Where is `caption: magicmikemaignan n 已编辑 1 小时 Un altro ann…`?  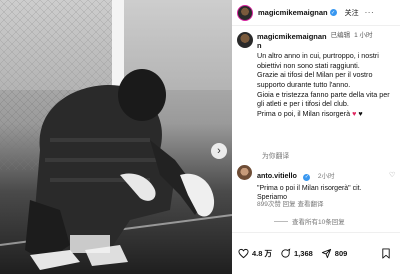 caption: magicmikemaignan n 已编辑 1 小时 Un altro ann… is located at coordinates (317, 75).